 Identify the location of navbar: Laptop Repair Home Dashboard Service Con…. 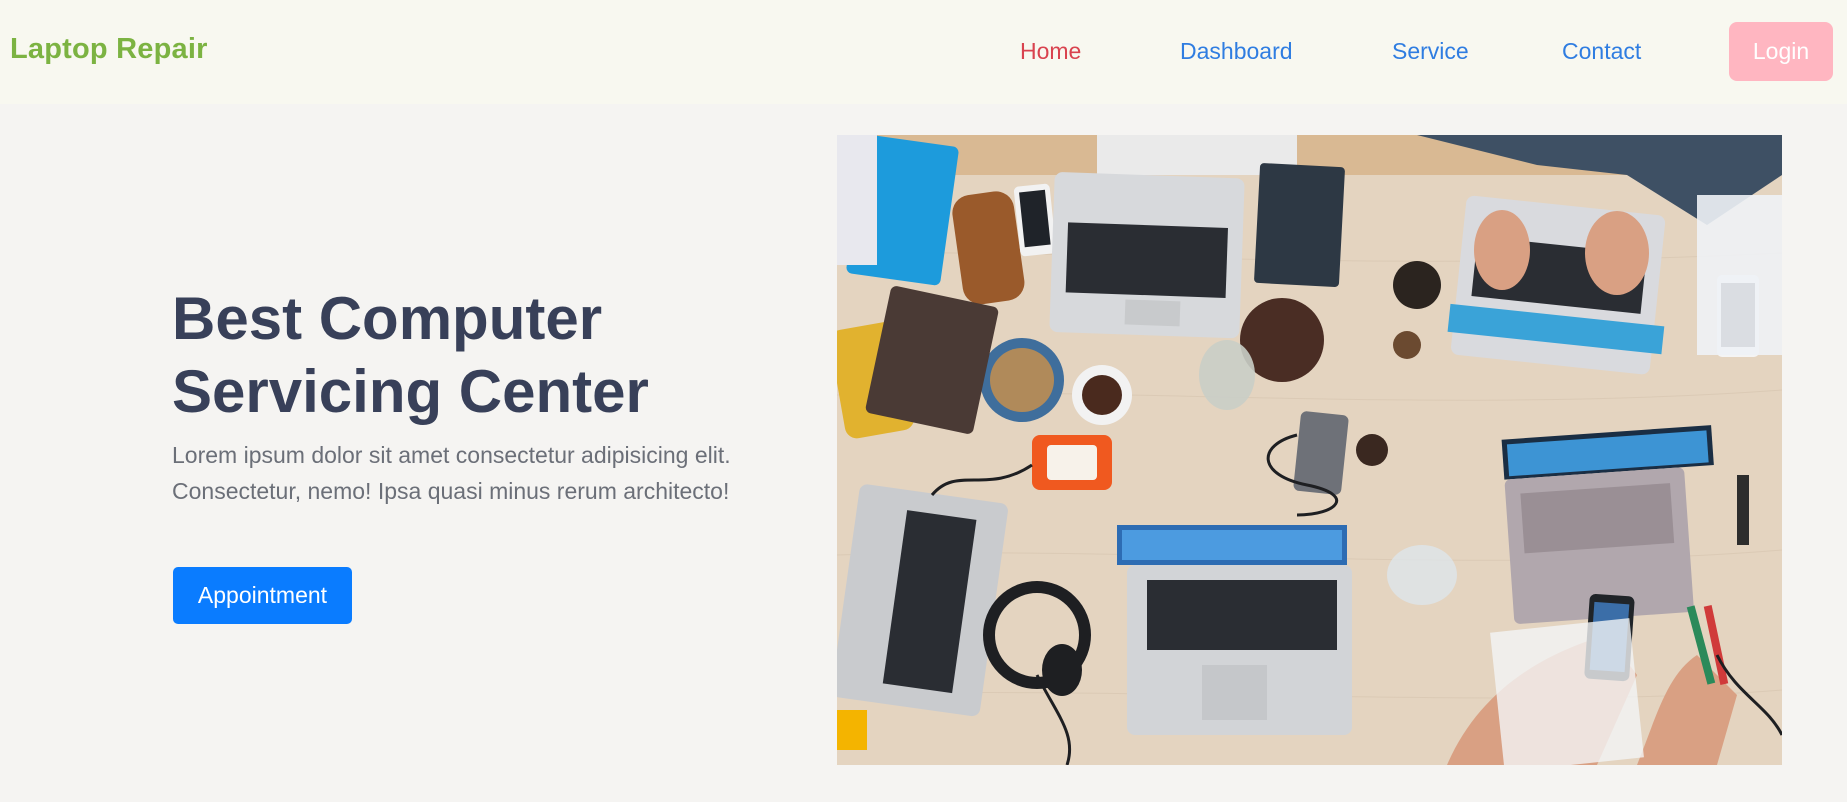
(923, 52).